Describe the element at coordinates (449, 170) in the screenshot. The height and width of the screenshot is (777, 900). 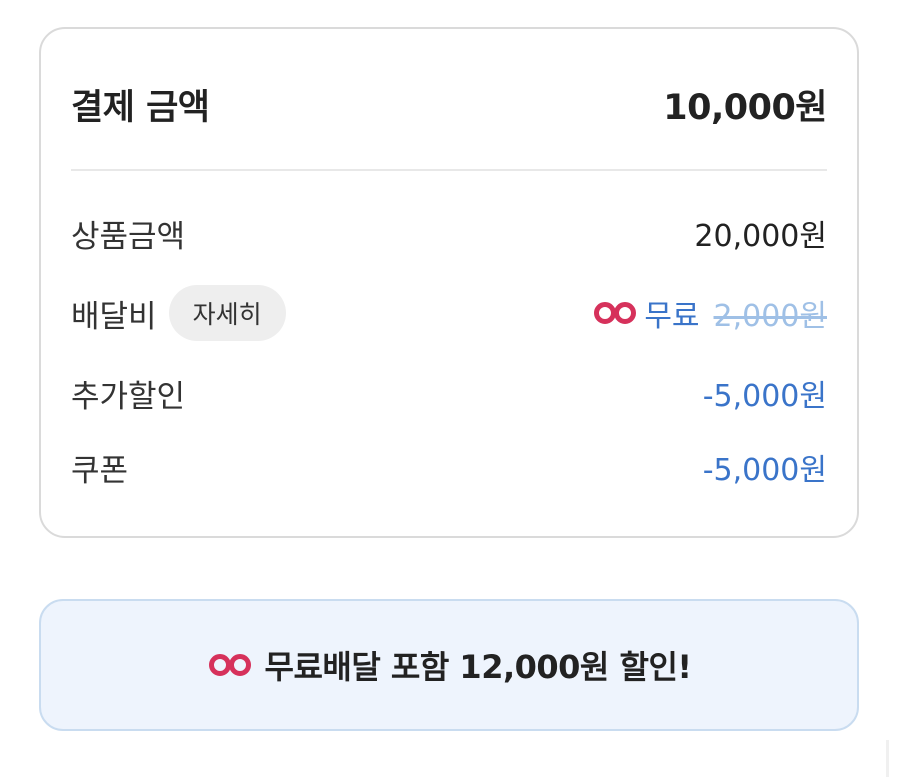
I see `divider` at that location.